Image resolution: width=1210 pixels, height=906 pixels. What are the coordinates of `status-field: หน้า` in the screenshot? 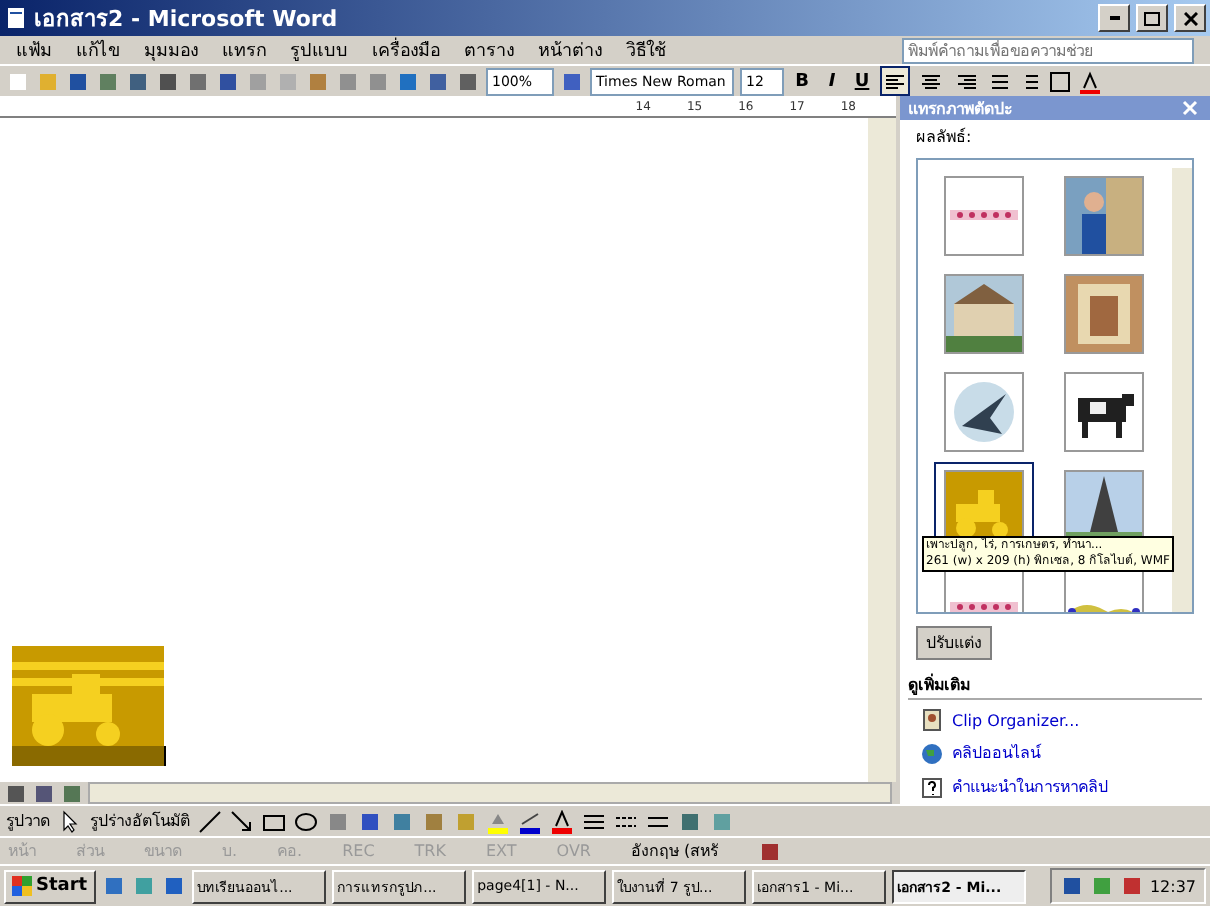 It's located at (22, 851).